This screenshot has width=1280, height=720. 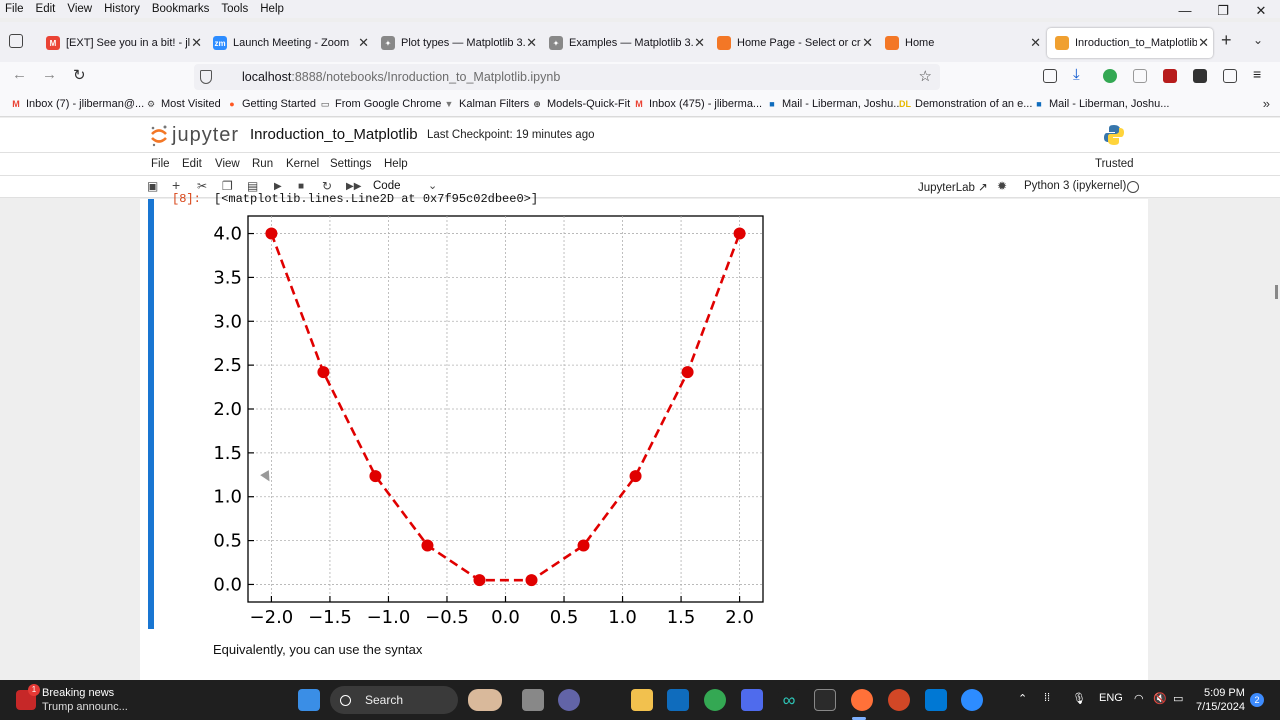 What do you see at coordinates (79, 9) in the screenshot?
I see `menu-view: View` at bounding box center [79, 9].